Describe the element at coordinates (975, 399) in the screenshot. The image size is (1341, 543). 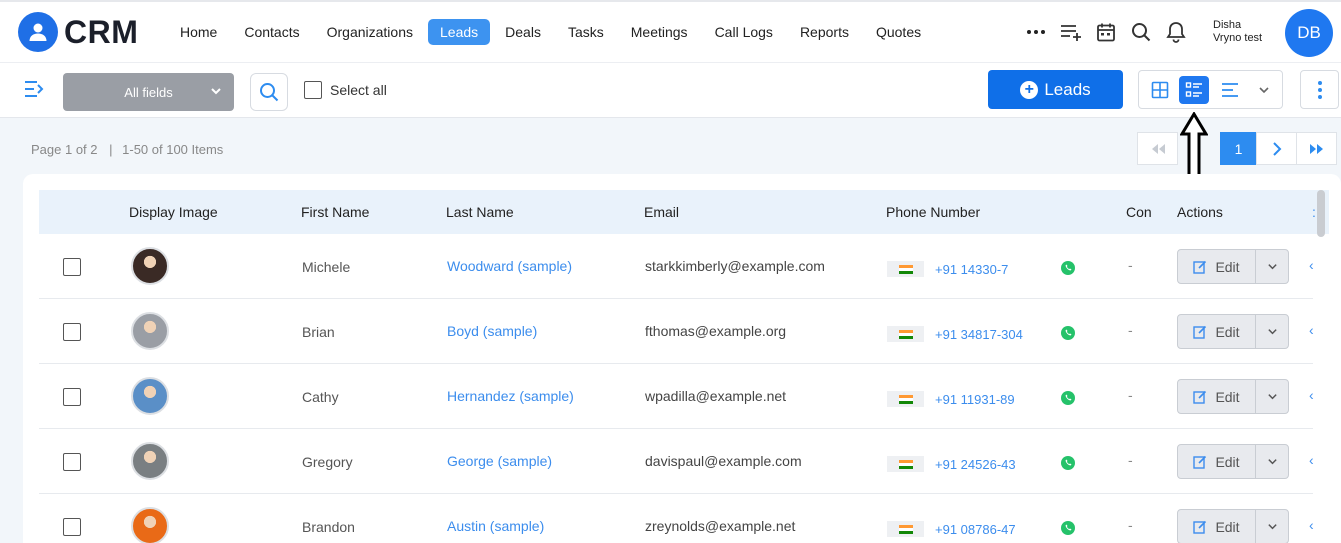
I see `phone-link: +91 11931-89` at that location.